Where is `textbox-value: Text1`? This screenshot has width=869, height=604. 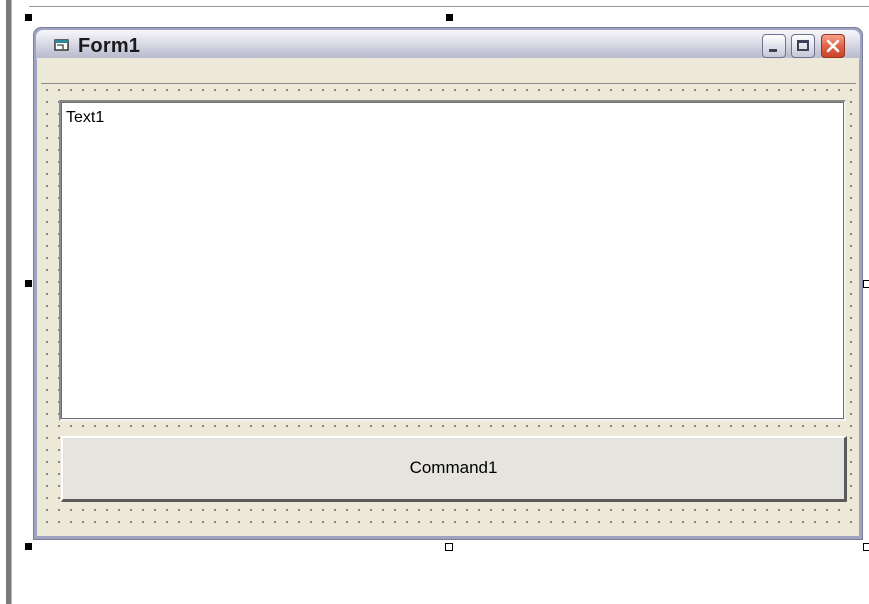
textbox-value: Text1 is located at coordinates (85, 117).